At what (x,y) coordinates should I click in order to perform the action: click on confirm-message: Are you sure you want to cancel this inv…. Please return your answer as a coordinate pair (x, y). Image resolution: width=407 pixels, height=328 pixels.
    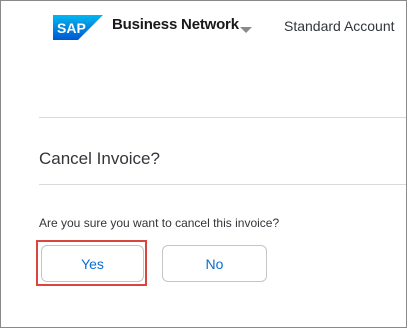
    Looking at the image, I should click on (159, 223).